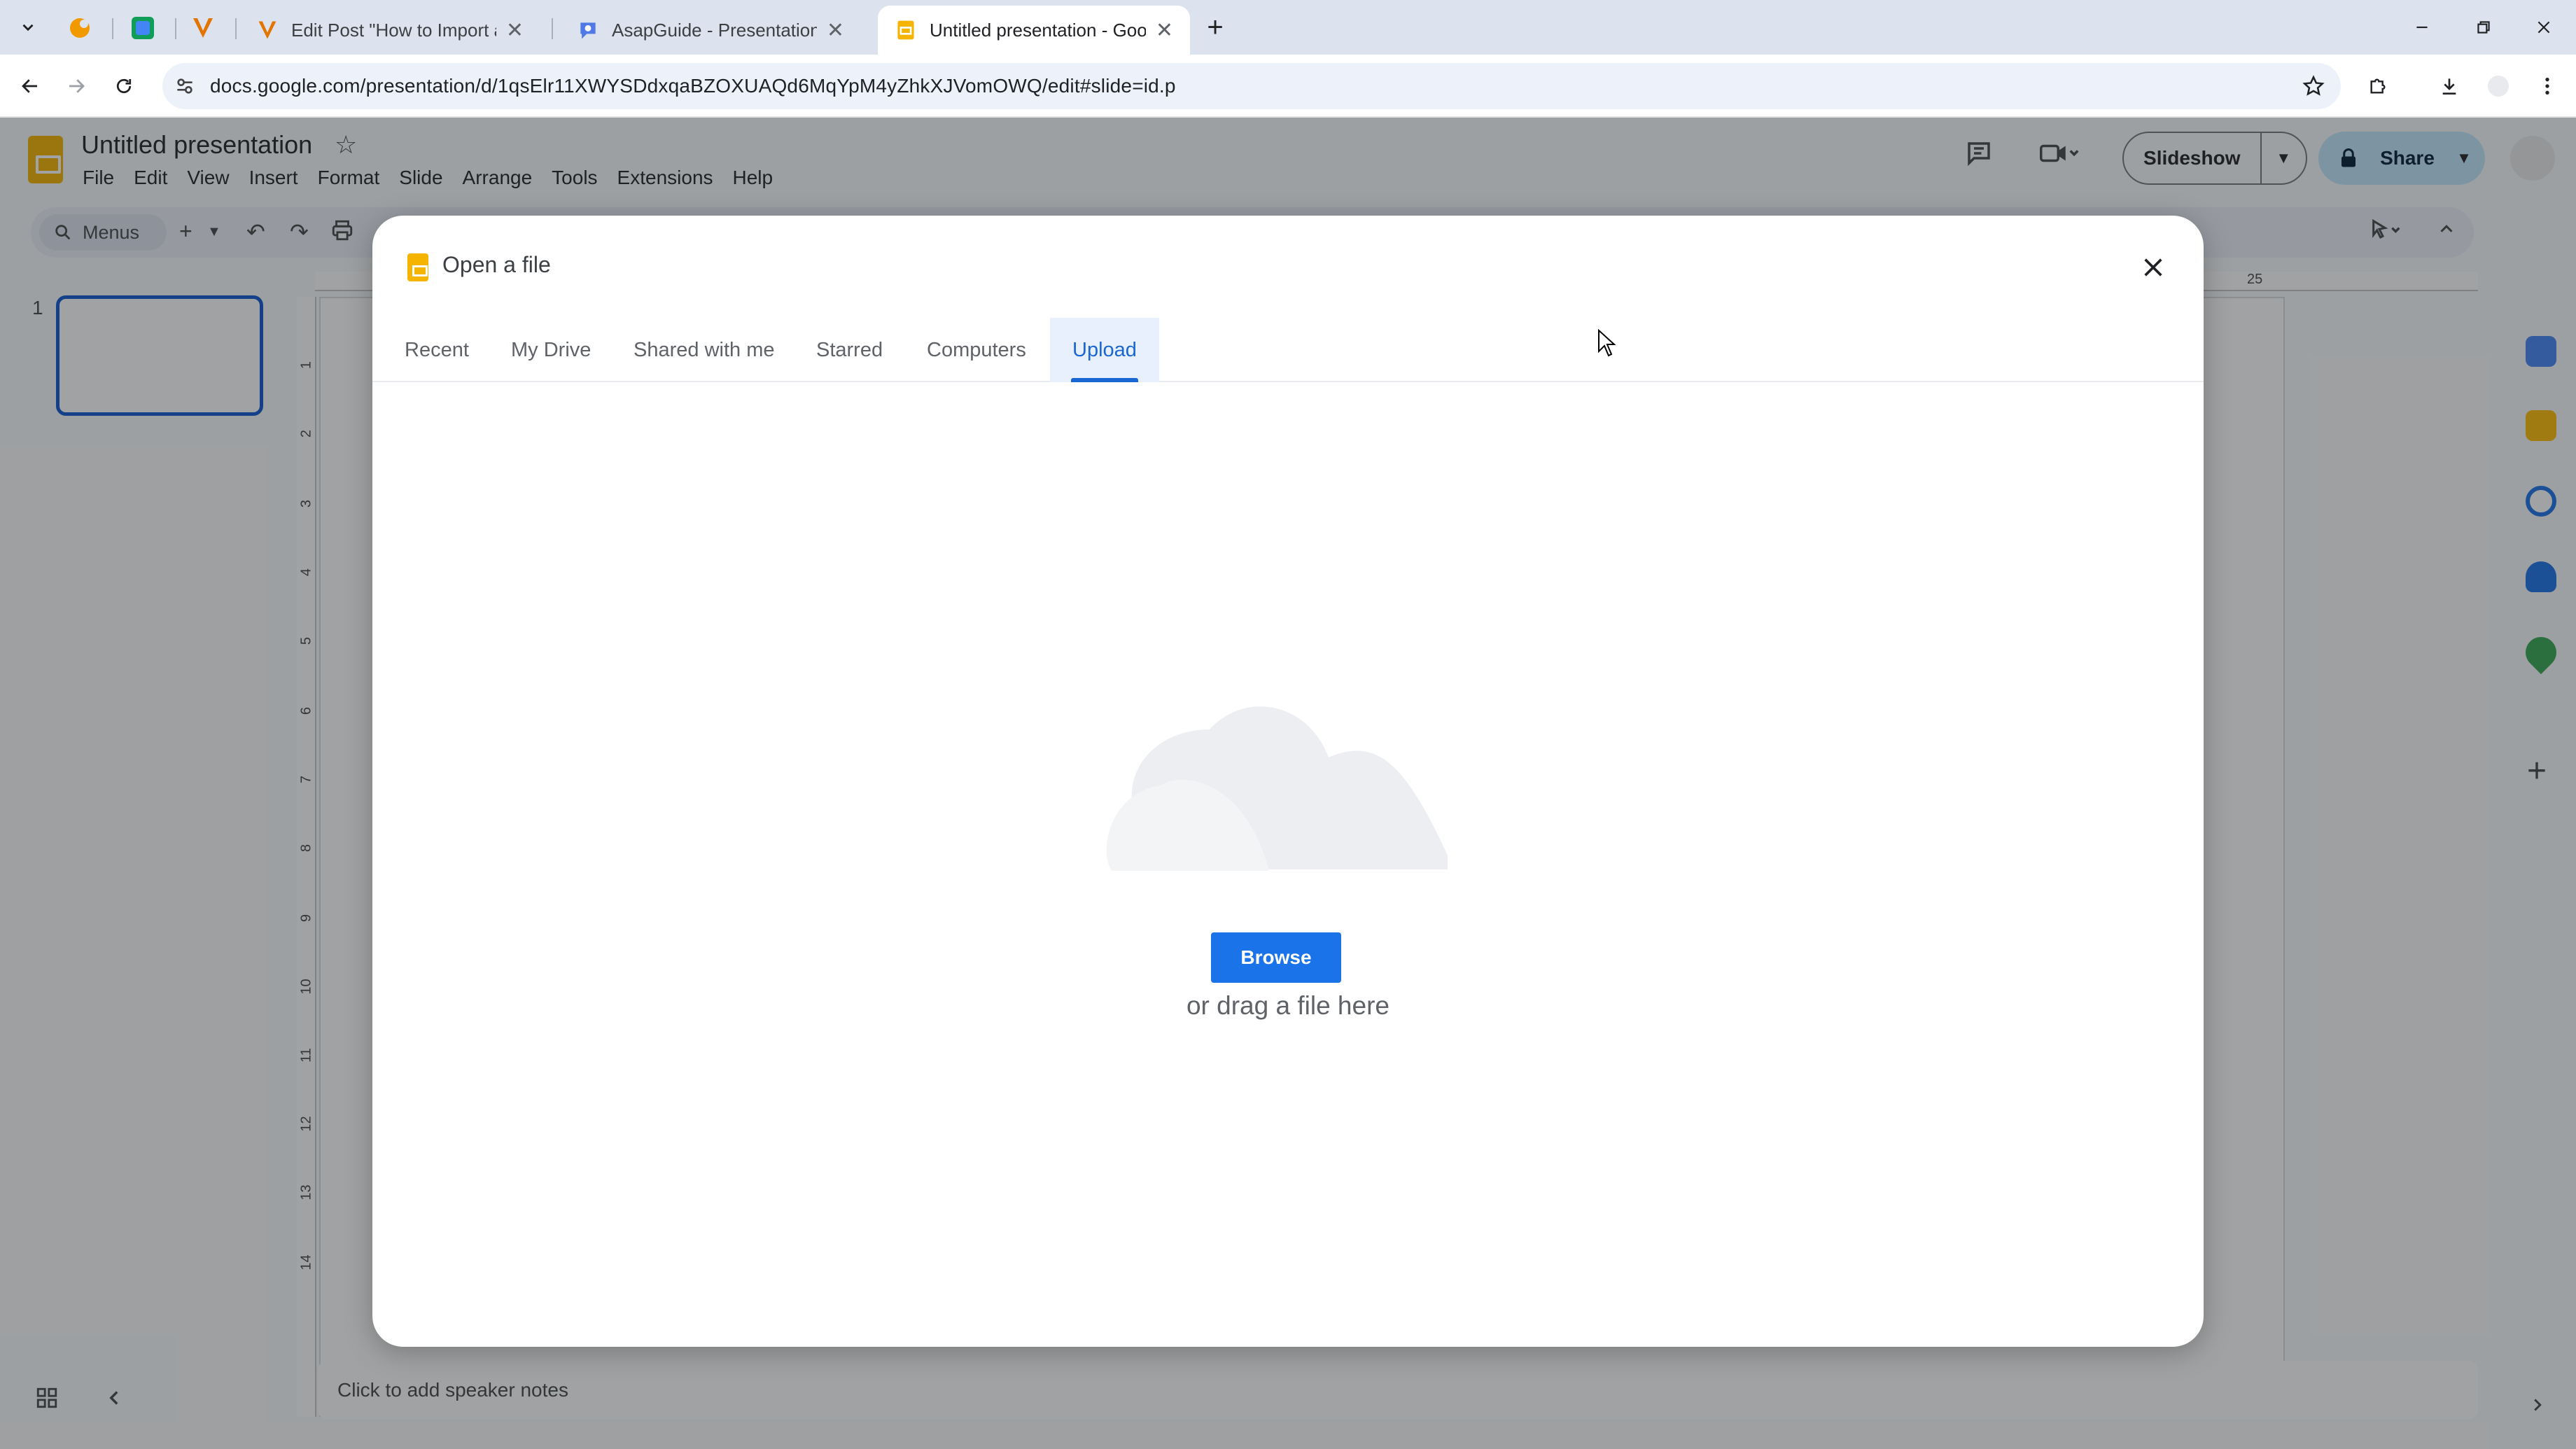  What do you see at coordinates (1038, 30) in the screenshot?
I see `tab-title: Untitled presentation - Google` at bounding box center [1038, 30].